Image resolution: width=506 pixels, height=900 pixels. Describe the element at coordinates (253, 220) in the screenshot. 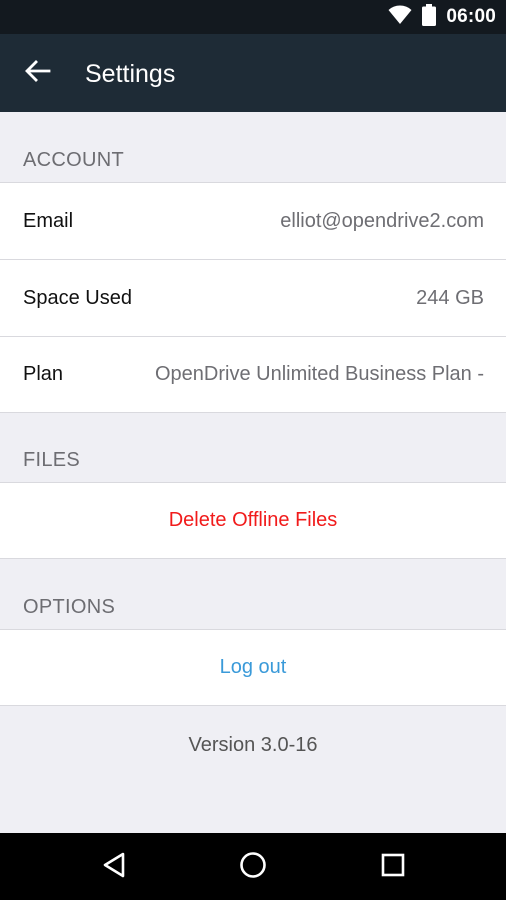

I see `email-row: Email elliot@opendrive2.com` at that location.